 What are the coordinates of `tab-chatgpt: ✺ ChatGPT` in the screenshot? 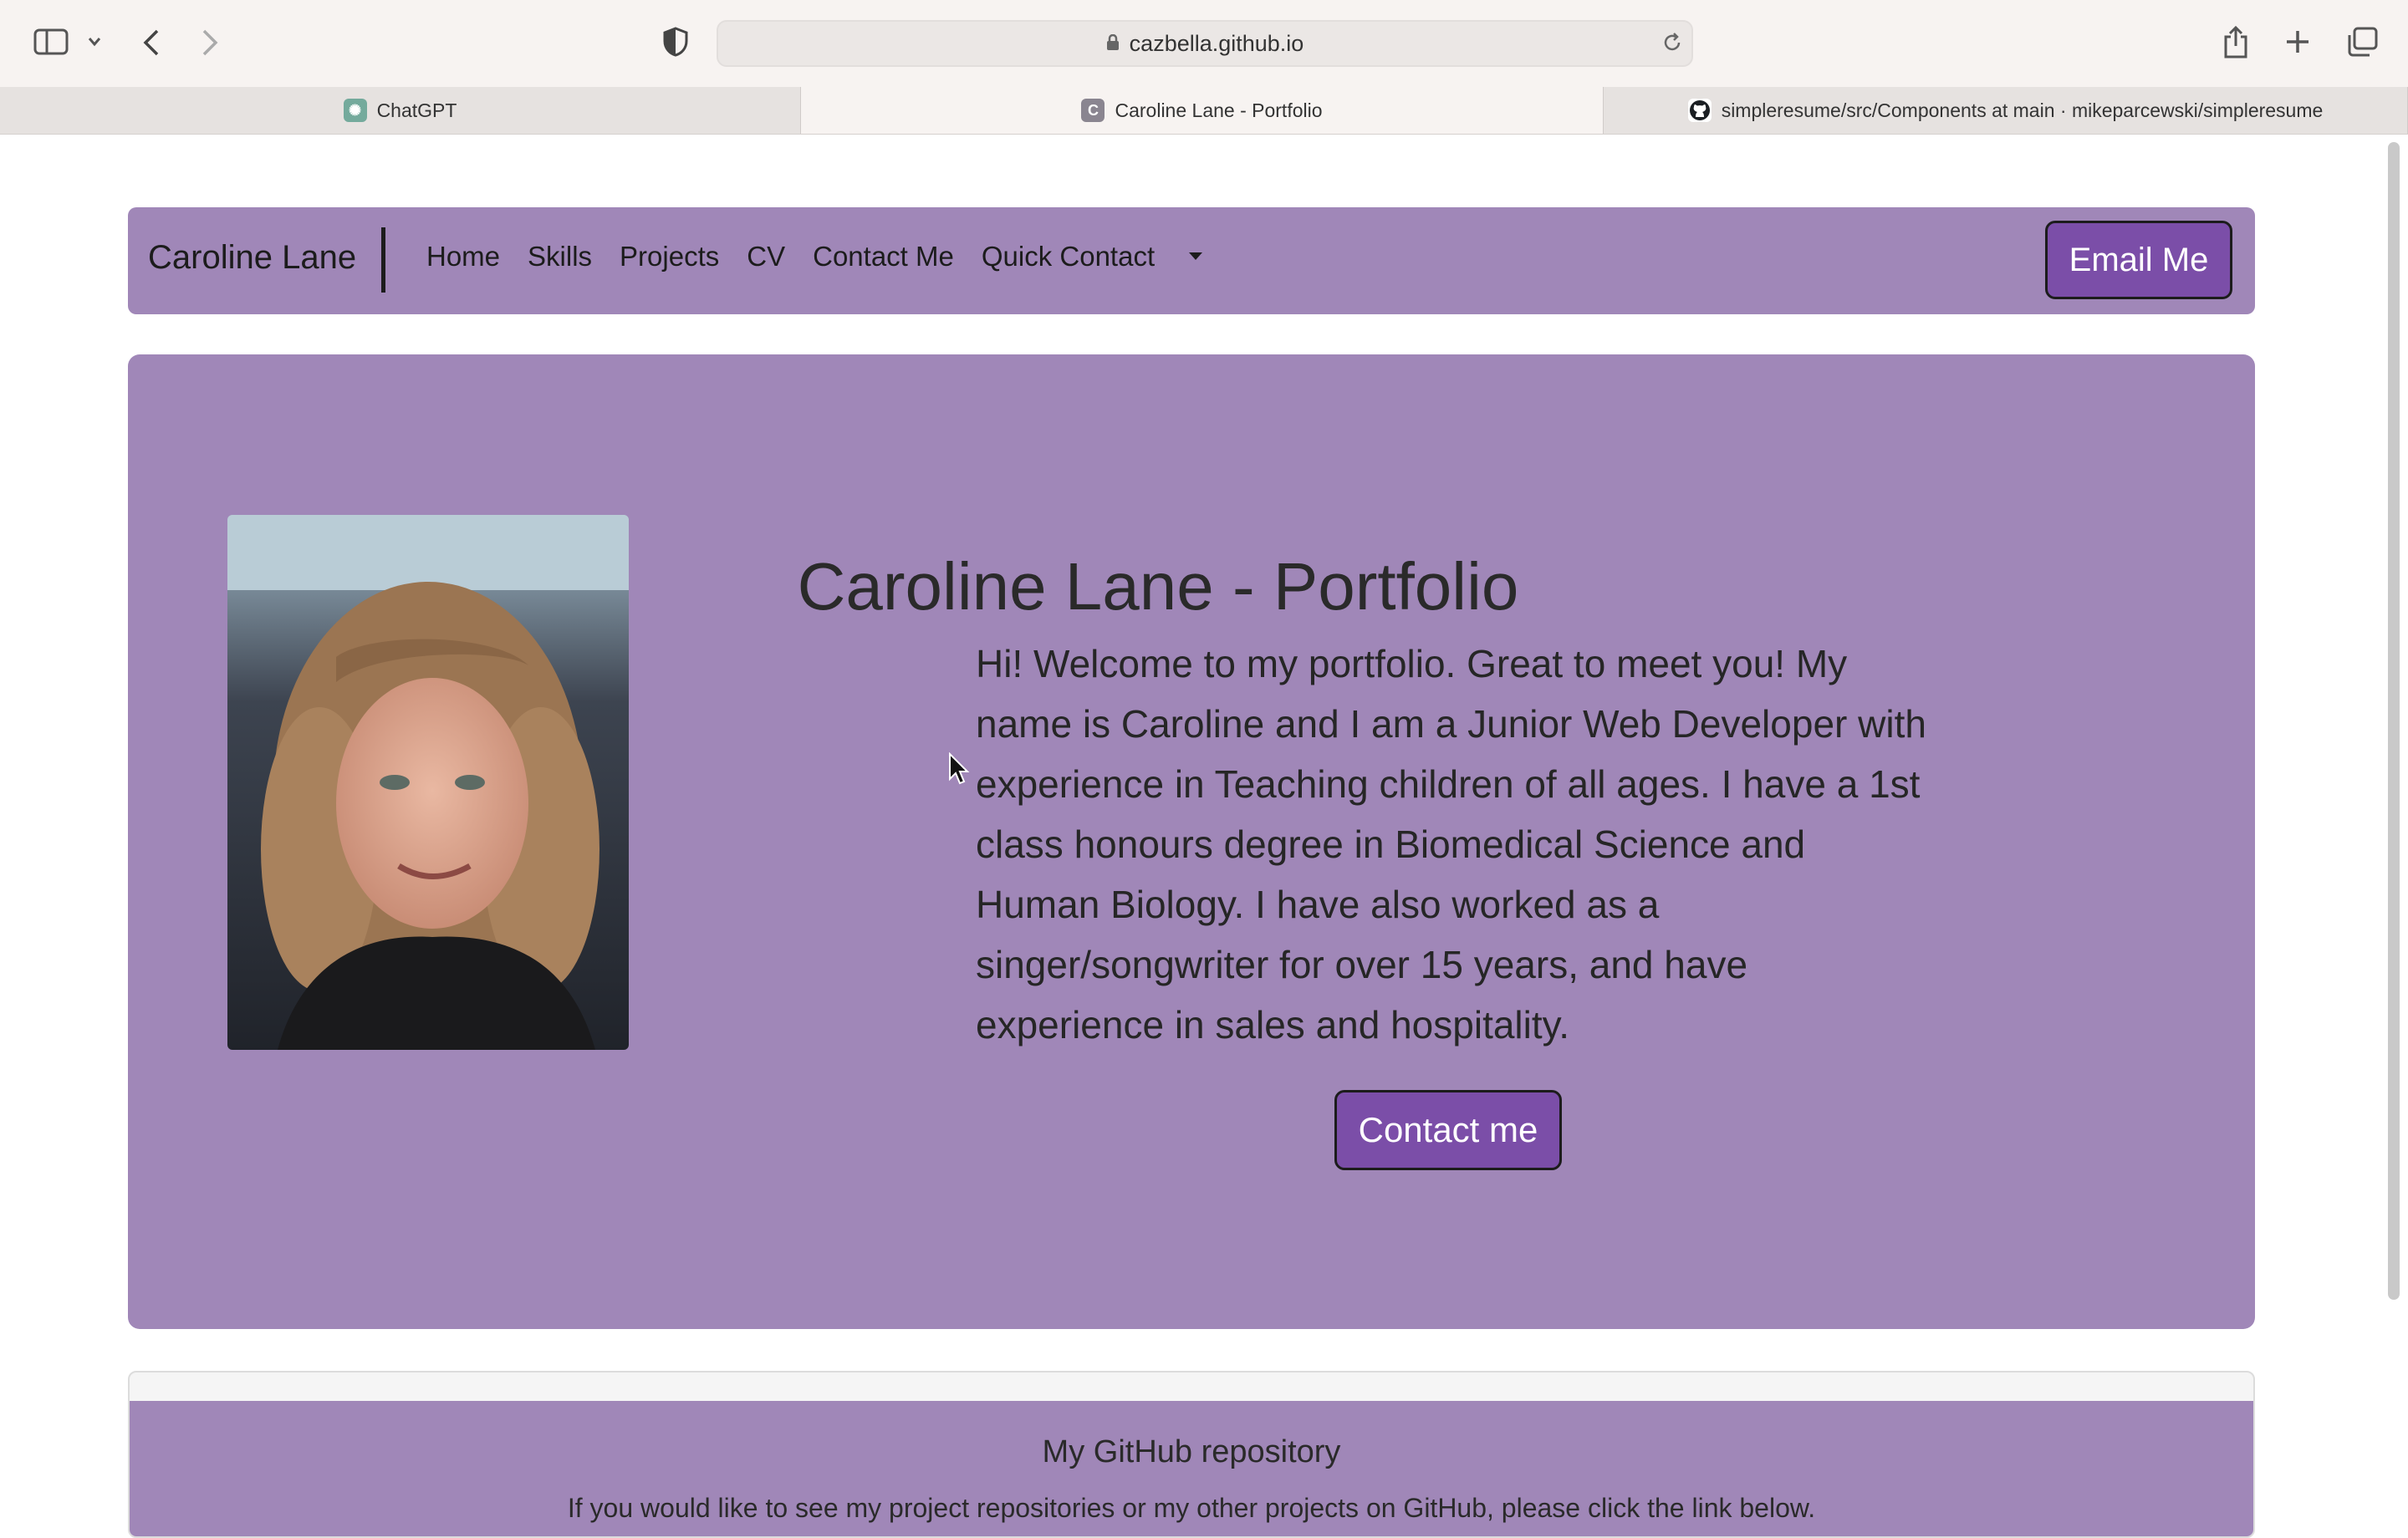 It's located at (400, 111).